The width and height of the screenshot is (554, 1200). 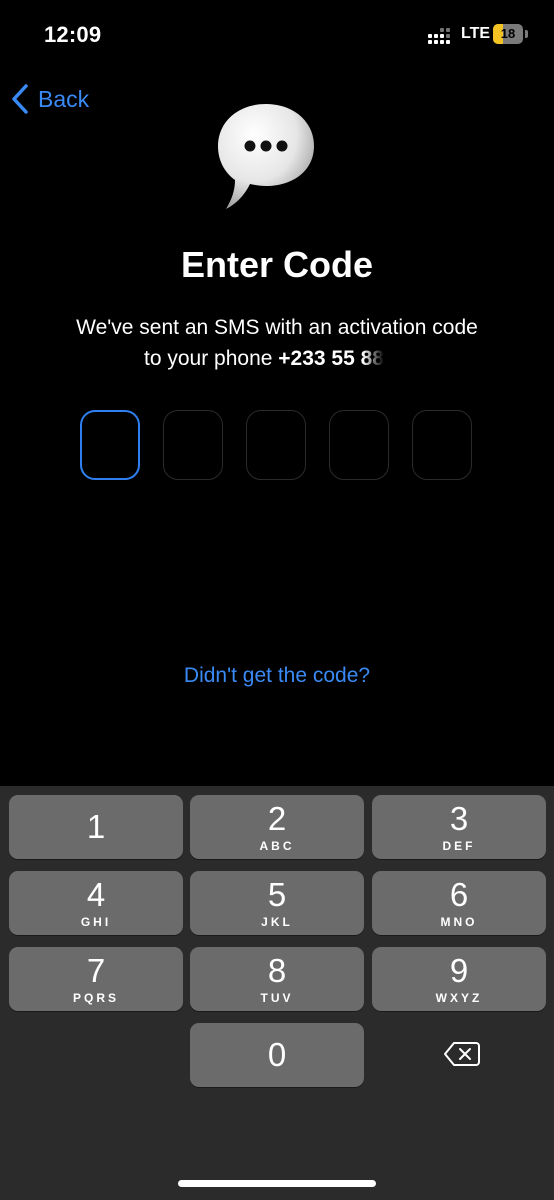 I want to click on key-digit: 3, so click(x=459, y=818).